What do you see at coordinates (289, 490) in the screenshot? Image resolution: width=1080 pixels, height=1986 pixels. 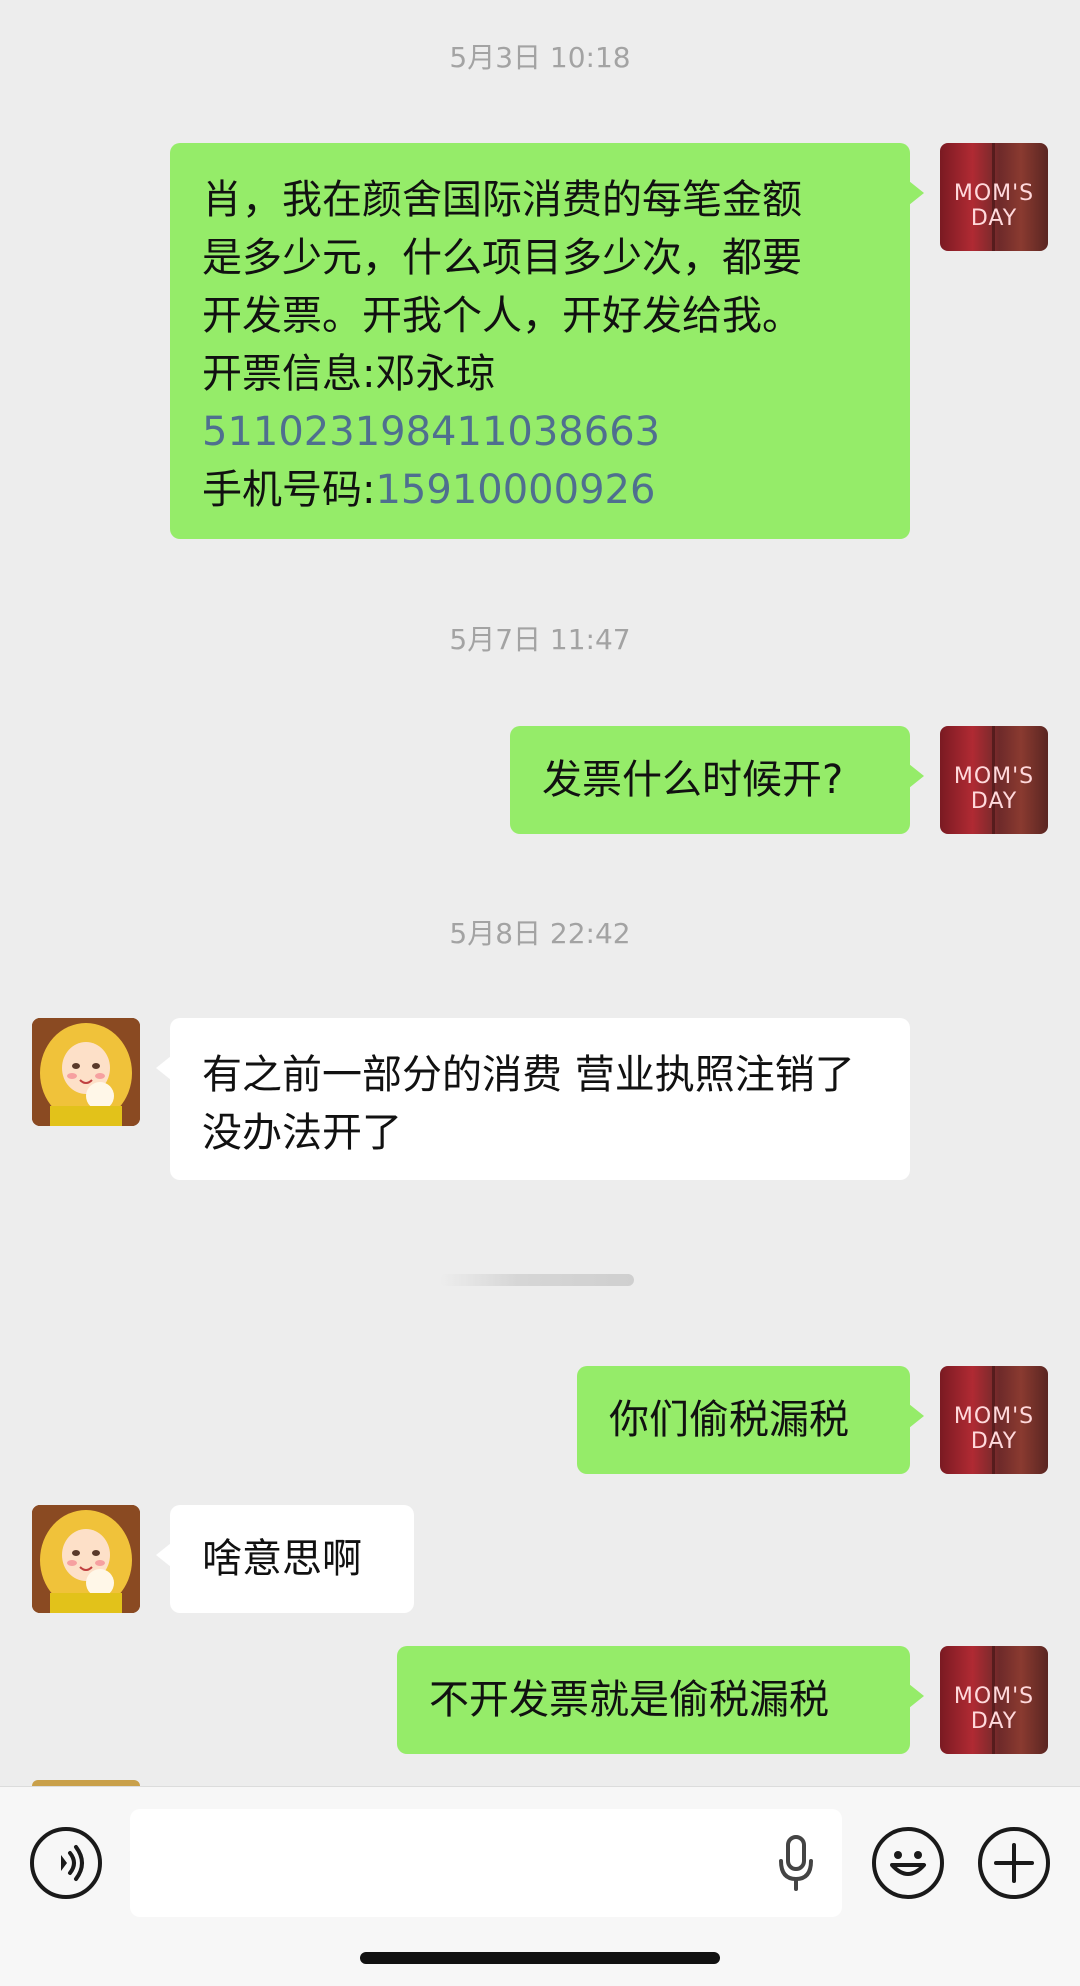 I see `phone-label: 手机号码:` at bounding box center [289, 490].